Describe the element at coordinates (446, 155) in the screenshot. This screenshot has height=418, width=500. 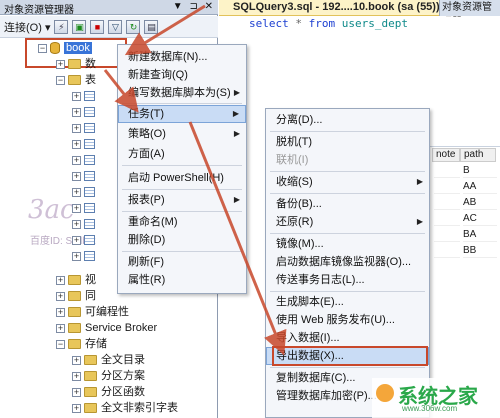
I see `results-header-note: note` at that location.